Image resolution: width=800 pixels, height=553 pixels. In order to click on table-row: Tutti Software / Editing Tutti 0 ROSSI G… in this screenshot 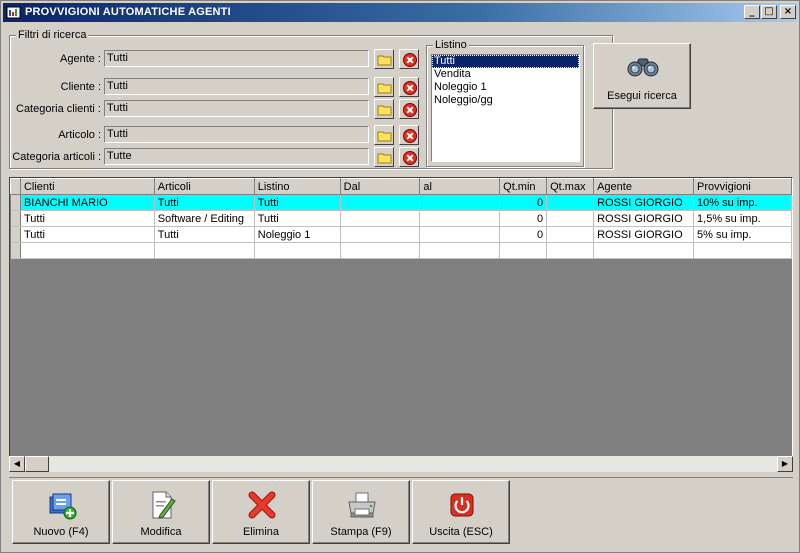, I will do `click(401, 218)`.